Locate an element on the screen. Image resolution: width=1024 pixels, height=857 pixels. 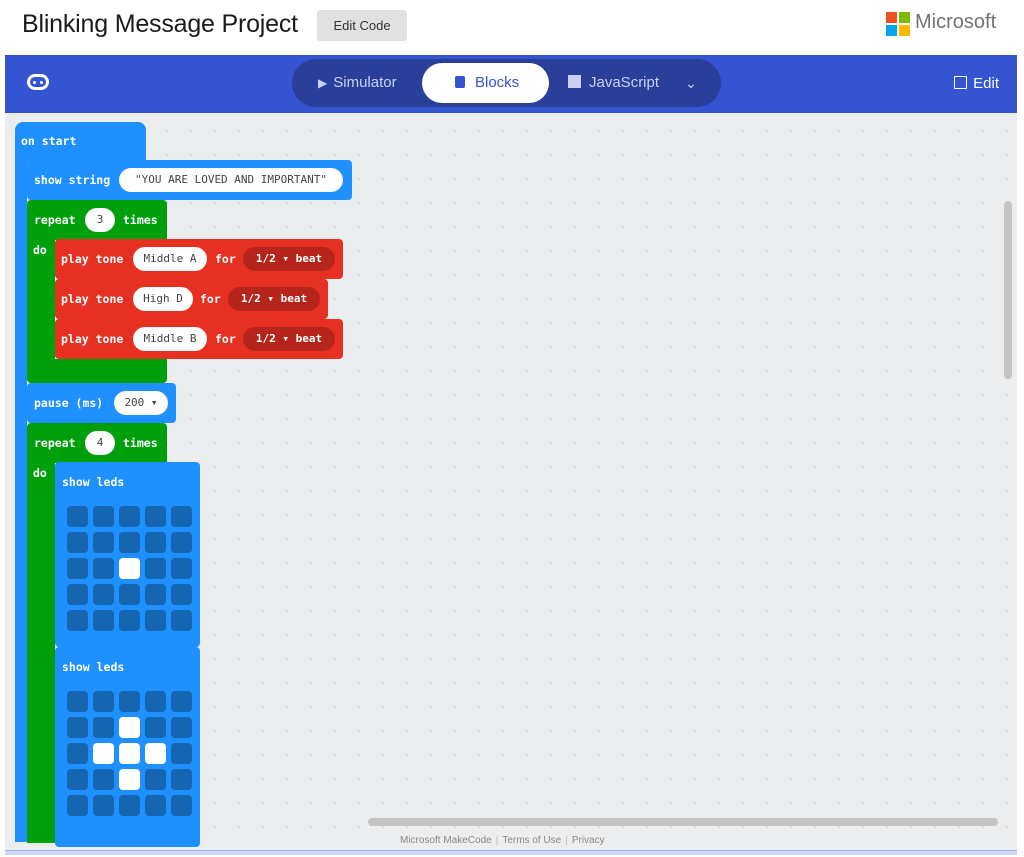
repeat-3-block: repeat 3 times is located at coordinates (97, 220).